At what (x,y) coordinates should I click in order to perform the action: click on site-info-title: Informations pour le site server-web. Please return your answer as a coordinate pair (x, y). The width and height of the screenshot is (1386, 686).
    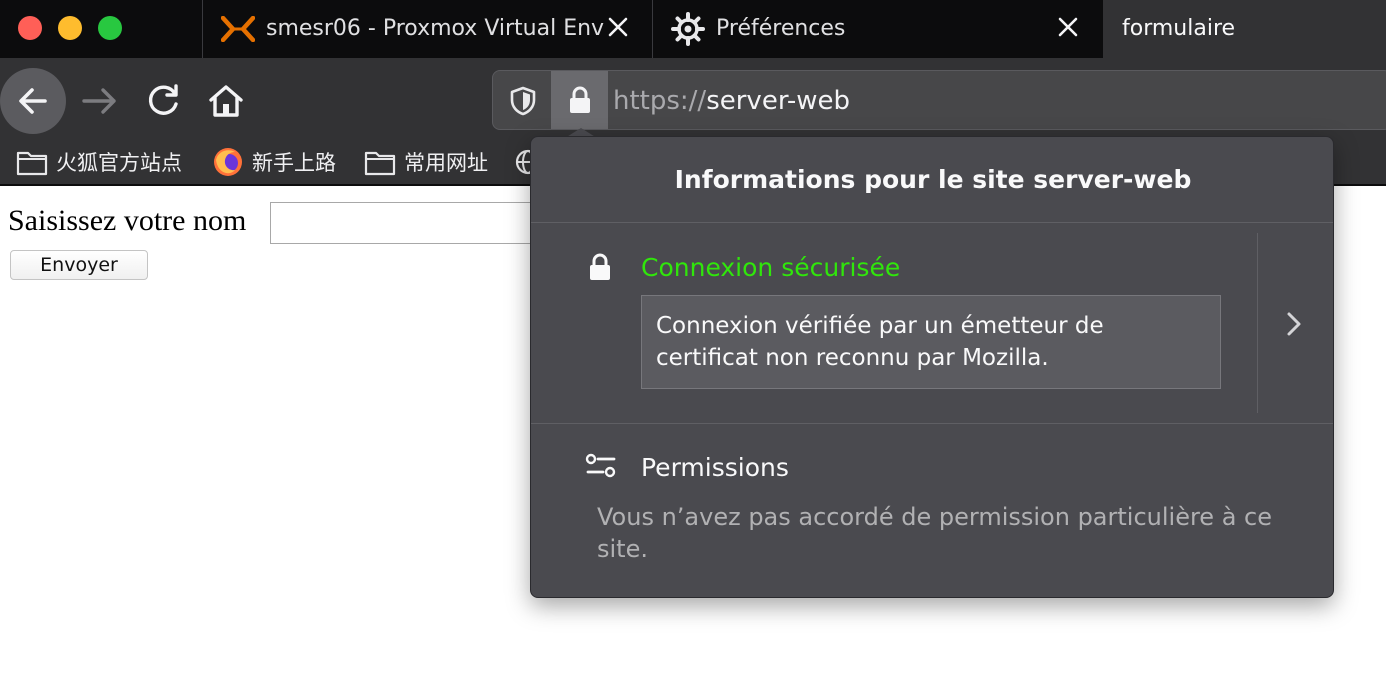
    Looking at the image, I should click on (933, 179).